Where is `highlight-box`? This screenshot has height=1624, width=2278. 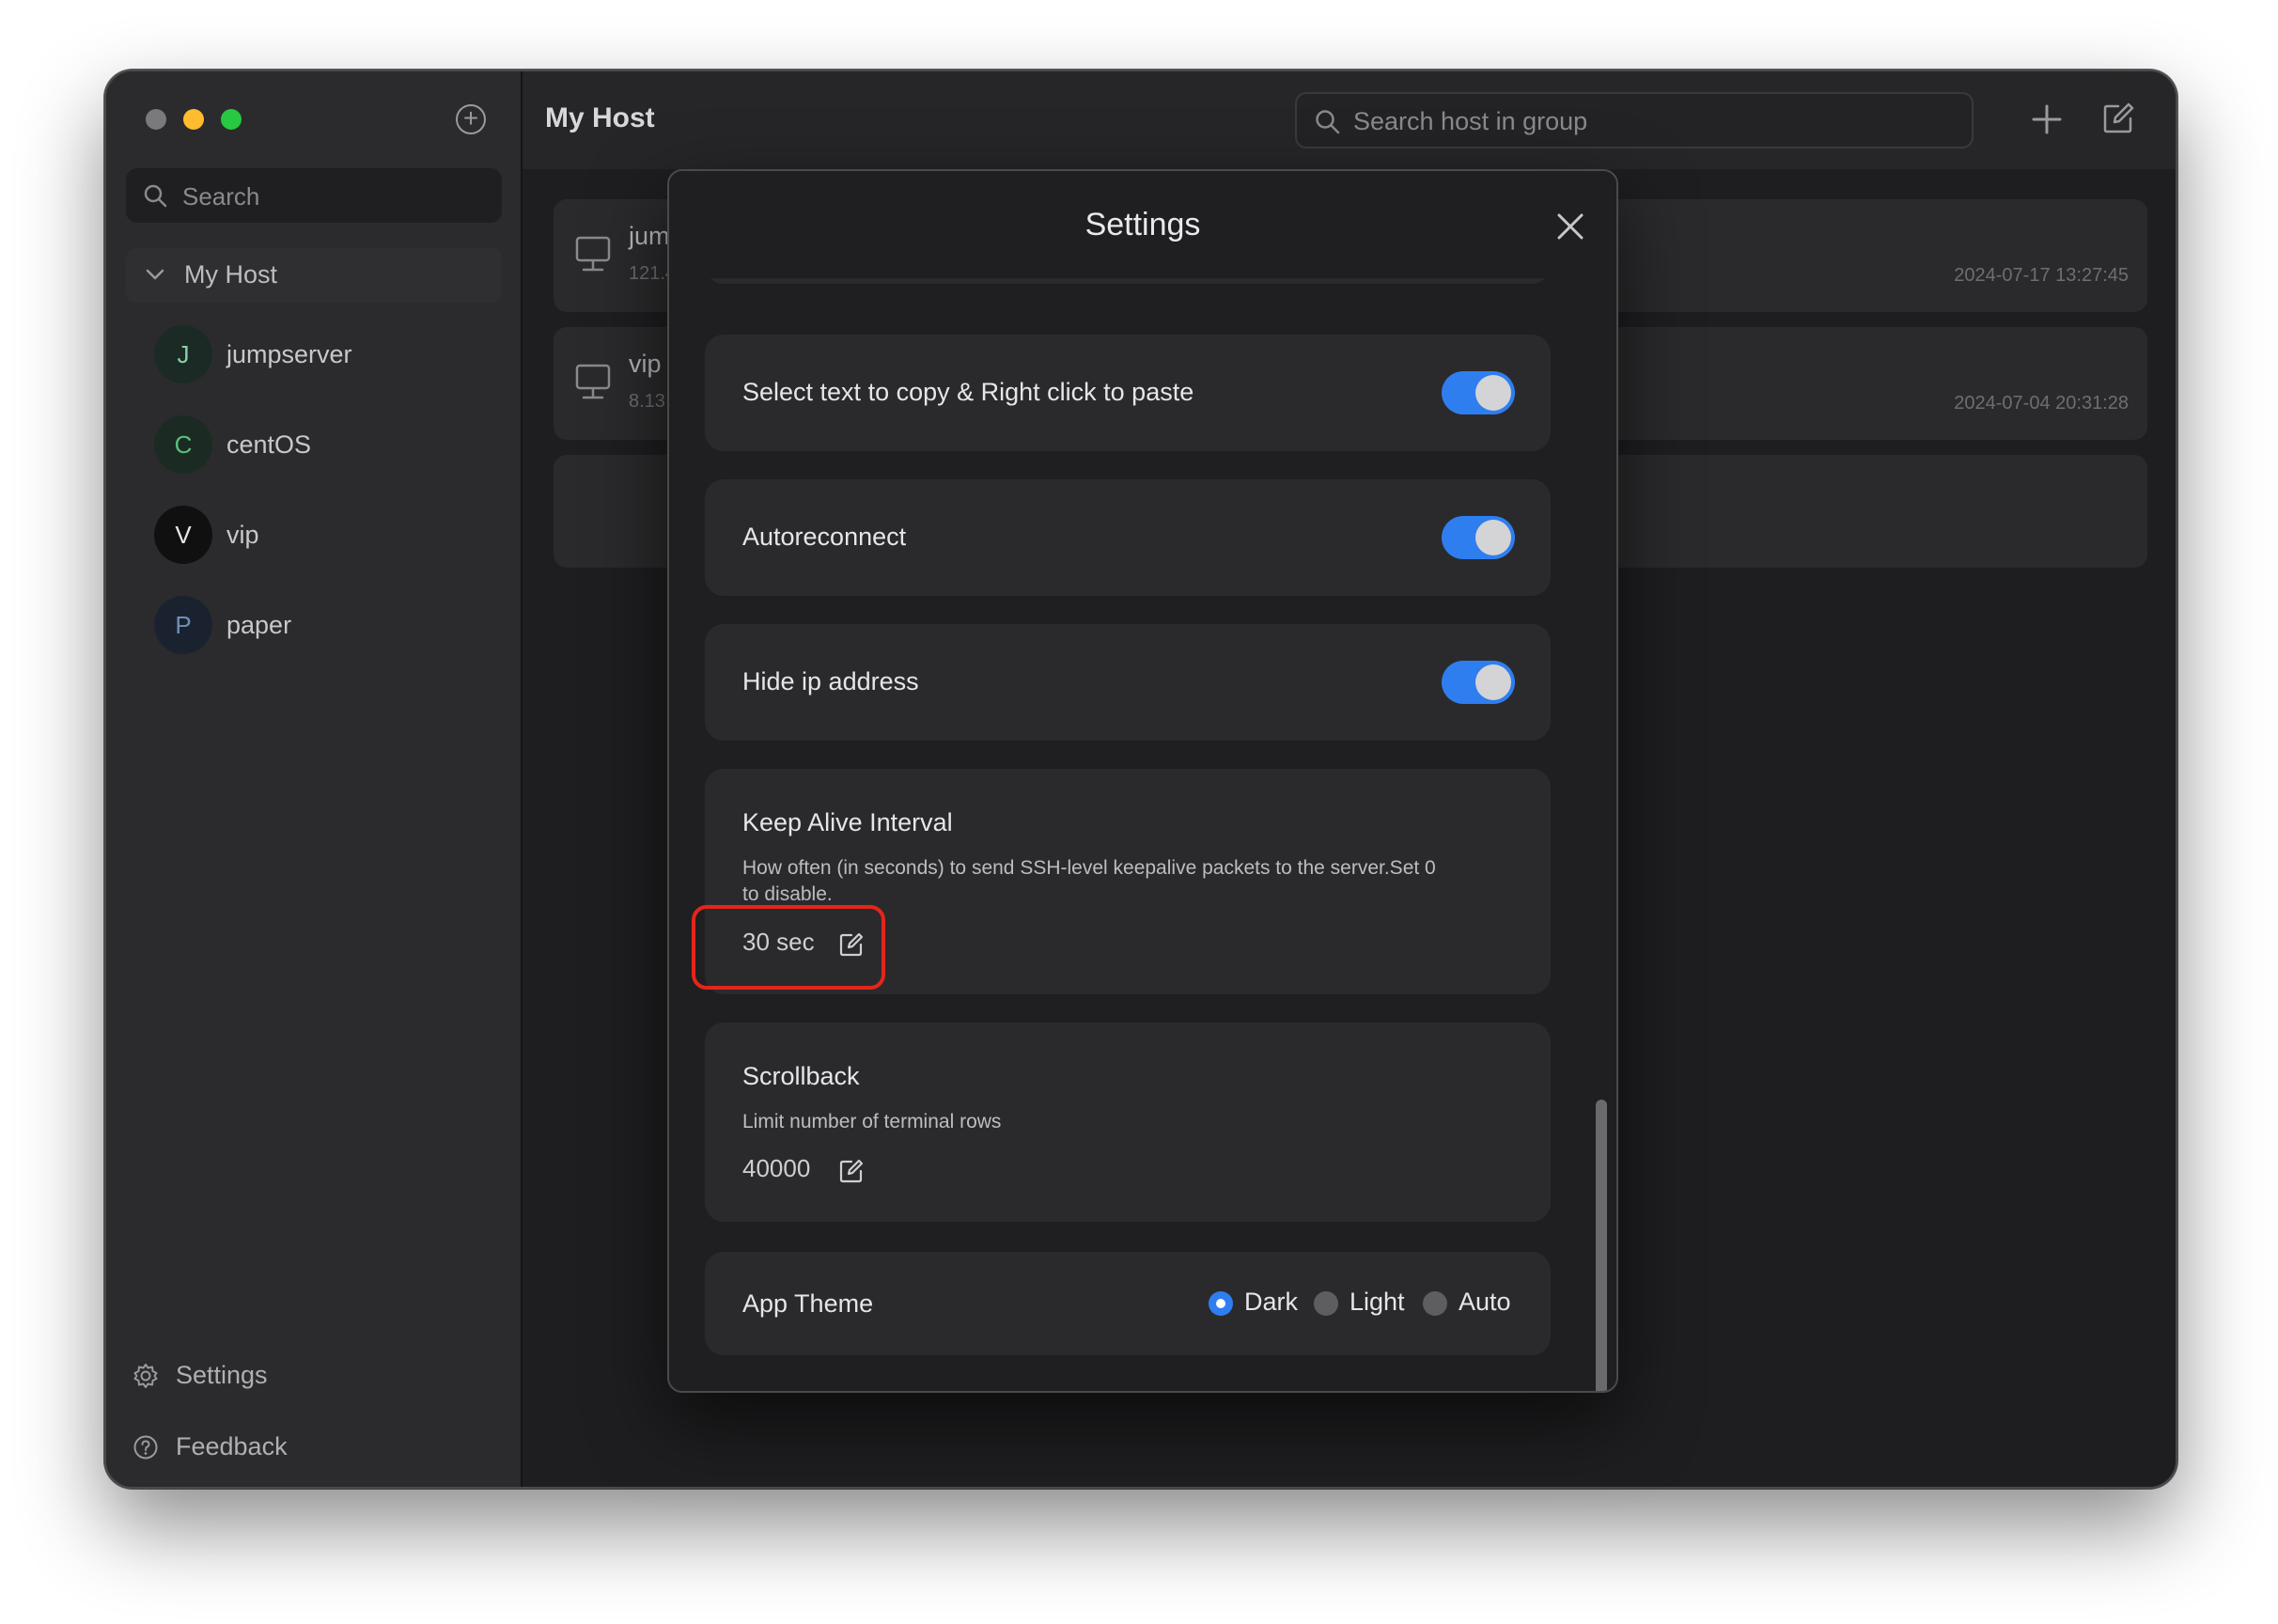
highlight-box is located at coordinates (789, 947).